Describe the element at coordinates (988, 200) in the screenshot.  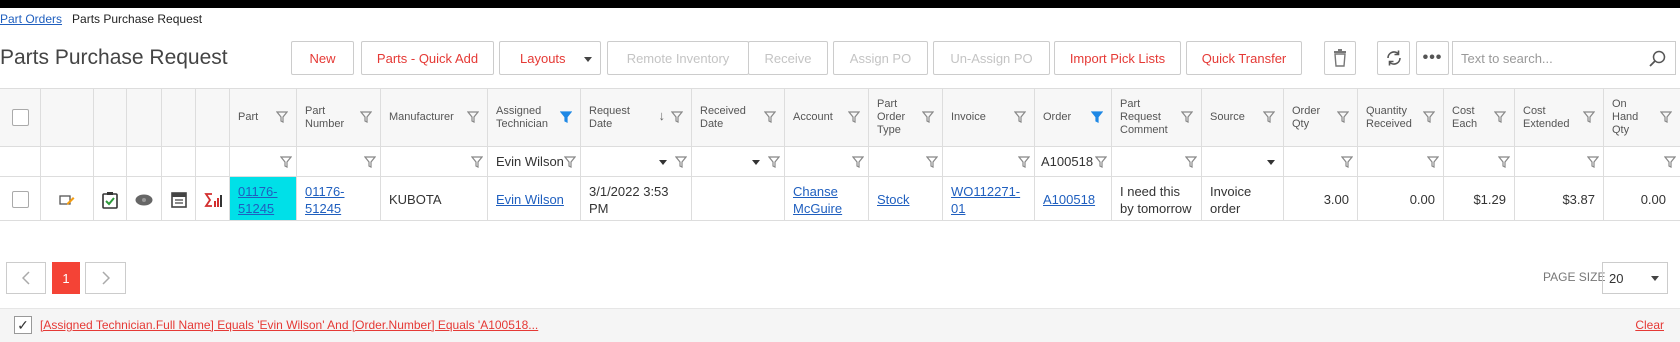
I see `invoice-link: WO112271-01` at that location.